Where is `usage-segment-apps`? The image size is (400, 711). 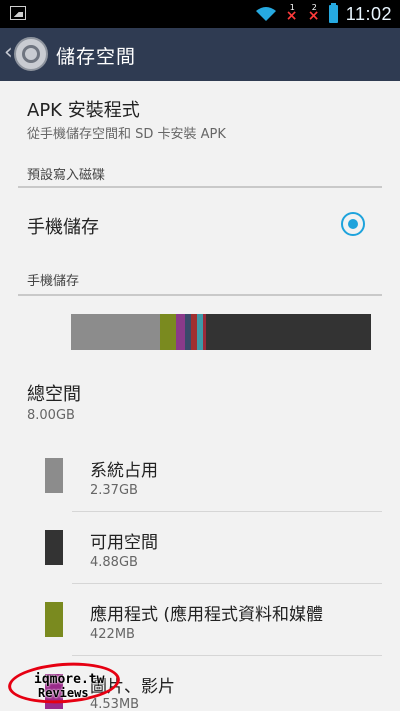 usage-segment-apps is located at coordinates (167, 332).